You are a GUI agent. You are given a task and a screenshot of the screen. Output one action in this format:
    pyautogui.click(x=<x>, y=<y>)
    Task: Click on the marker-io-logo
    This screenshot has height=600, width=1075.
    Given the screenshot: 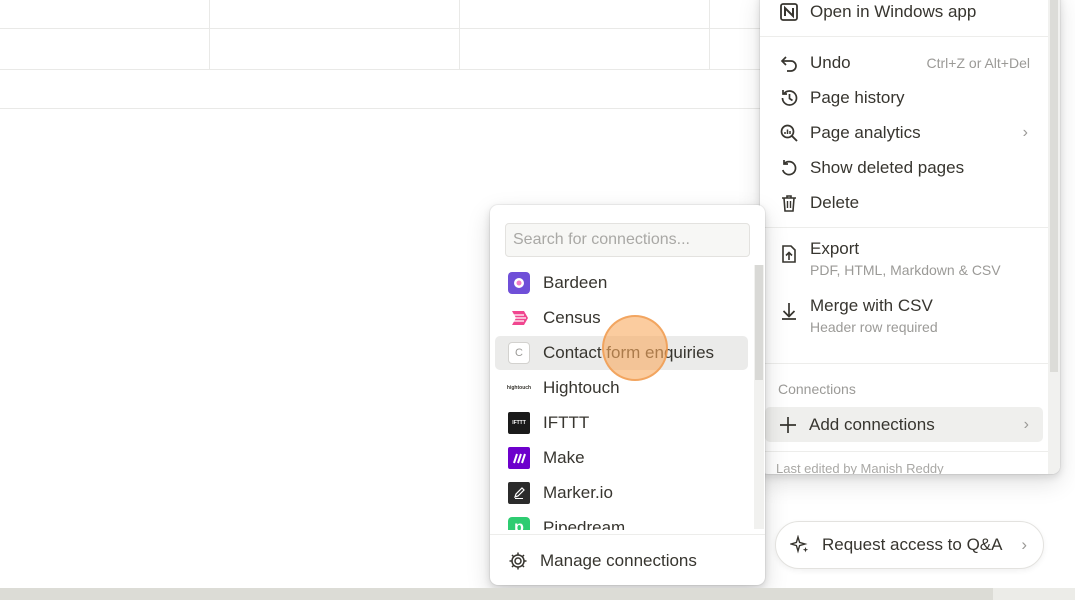 What is the action you would take?
    pyautogui.click(x=519, y=493)
    